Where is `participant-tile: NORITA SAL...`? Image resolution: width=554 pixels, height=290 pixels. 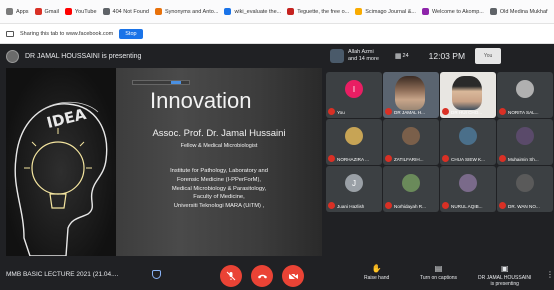
participant-tile: NORITA SAL... is located at coordinates (525, 95).